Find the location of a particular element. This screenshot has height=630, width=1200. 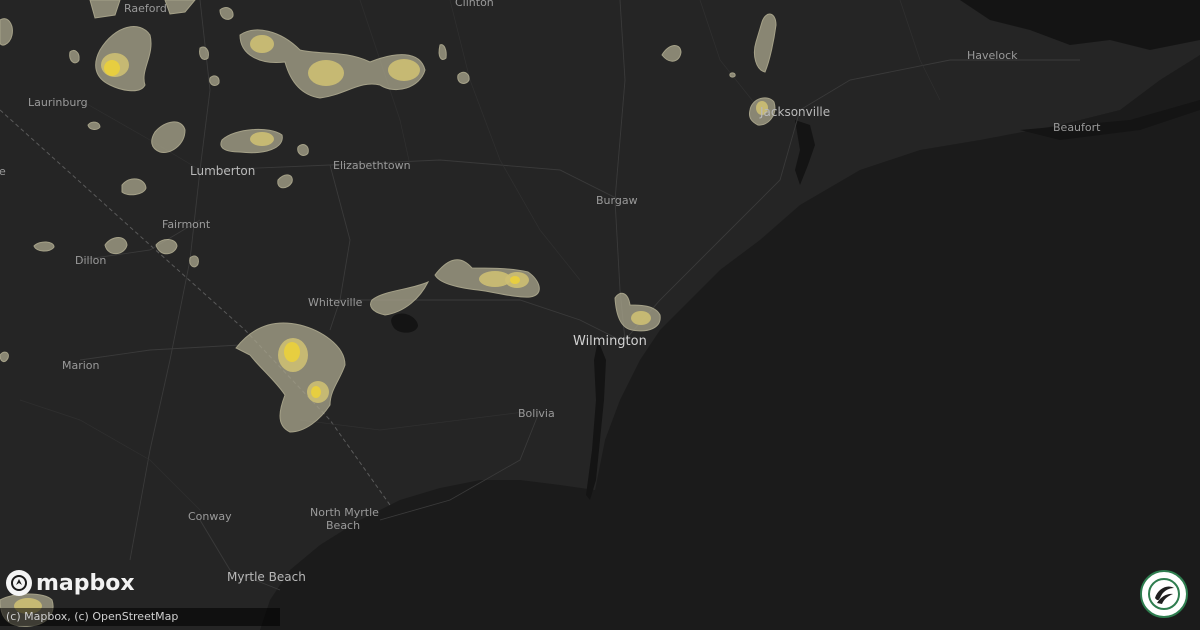

city-label-edge-left: le is located at coordinates (3, 171).